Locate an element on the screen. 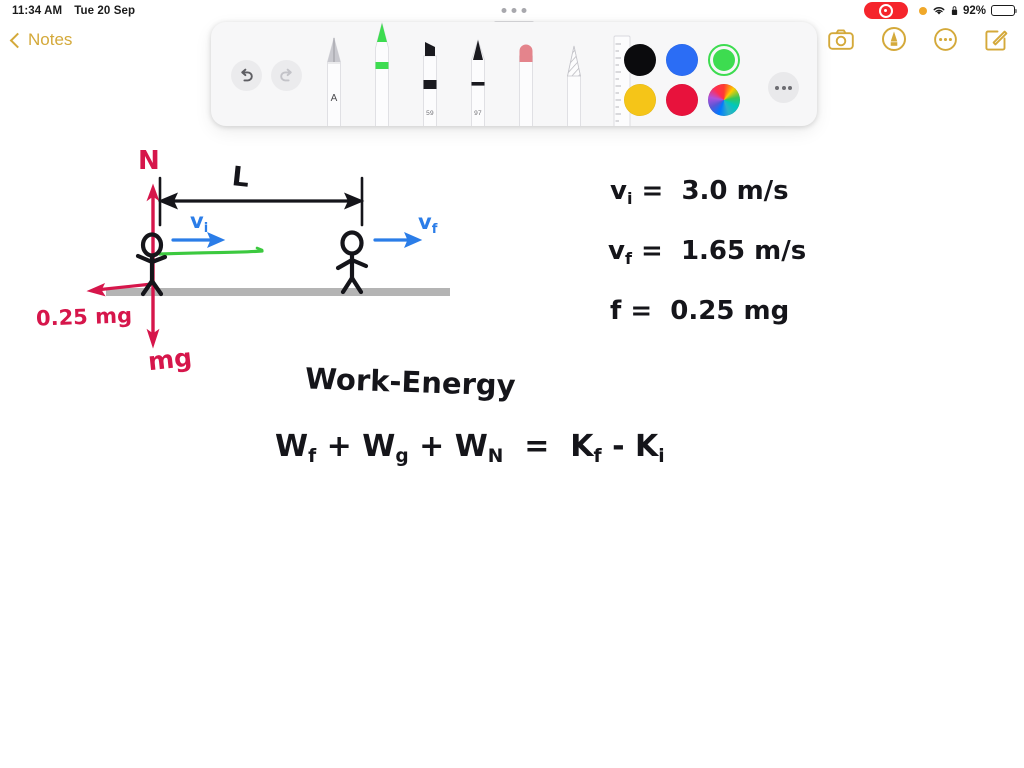  fountain-pen-tool: A is located at coordinates (334, 78).